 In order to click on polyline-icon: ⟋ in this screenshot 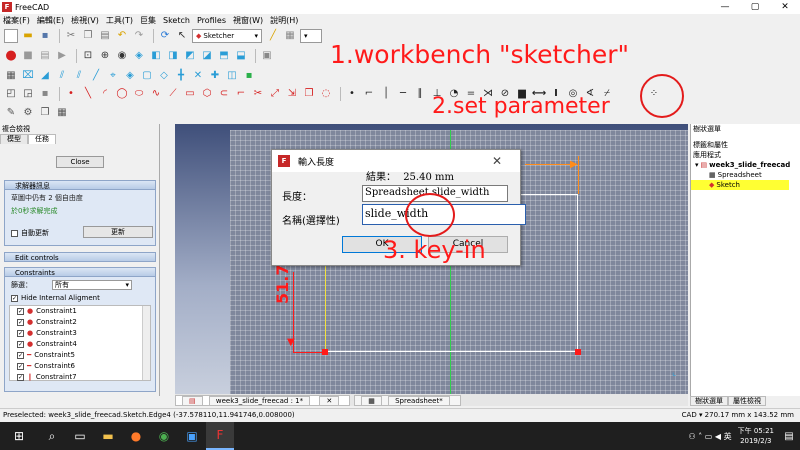, I will do `click(173, 94)`.